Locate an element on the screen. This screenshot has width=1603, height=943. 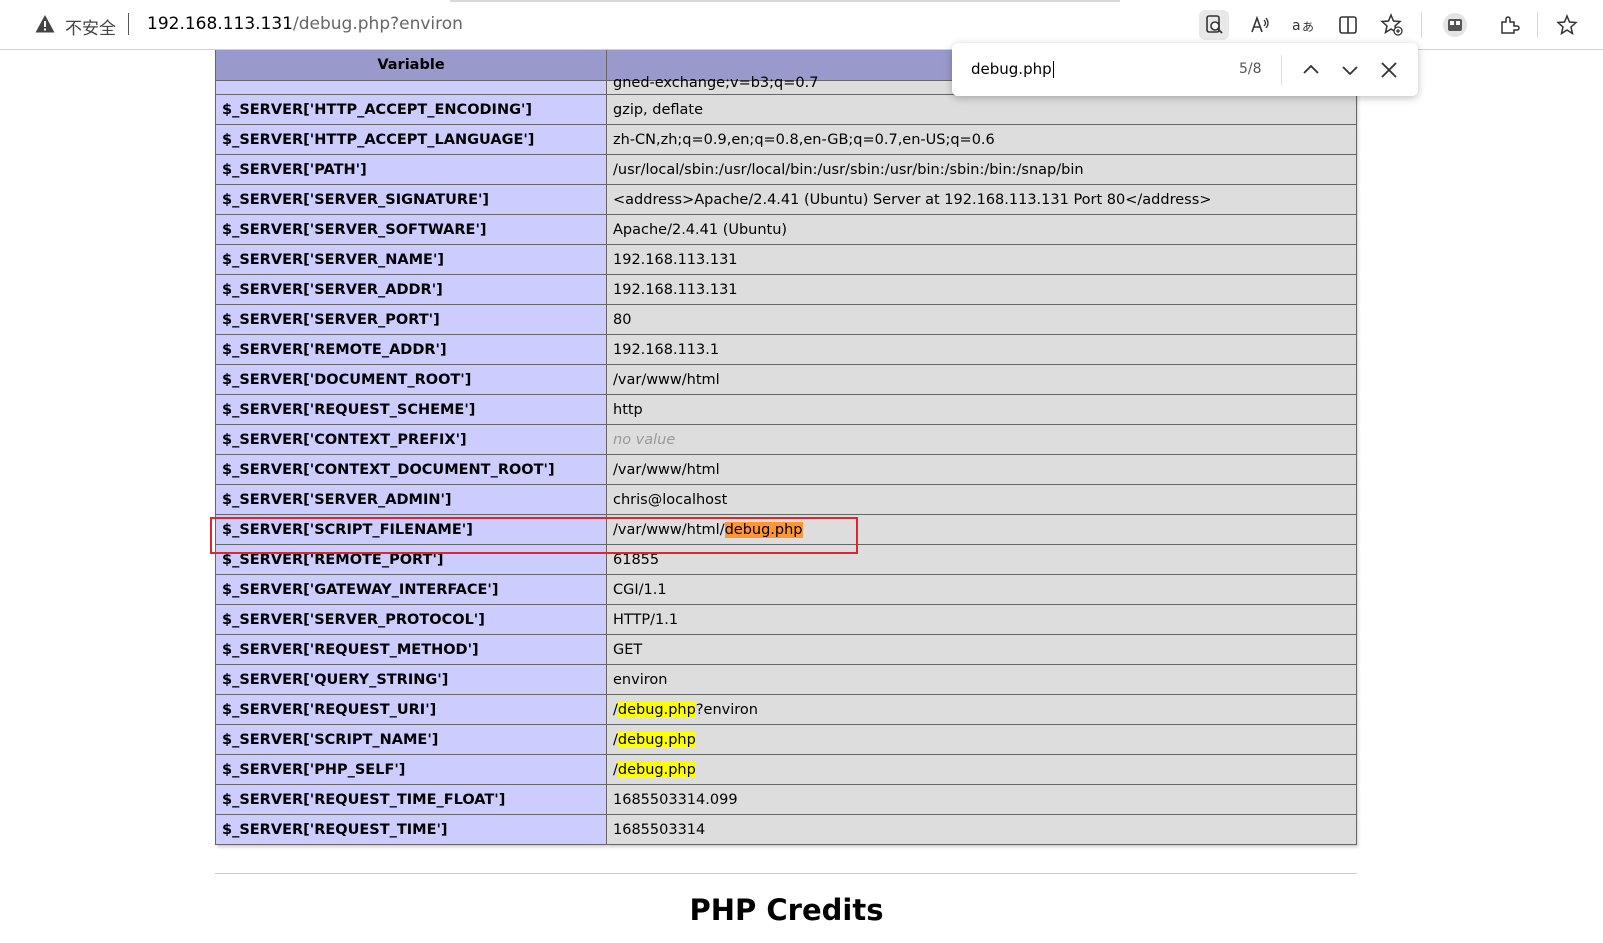
security-label: 不安全 is located at coordinates (90, 26).